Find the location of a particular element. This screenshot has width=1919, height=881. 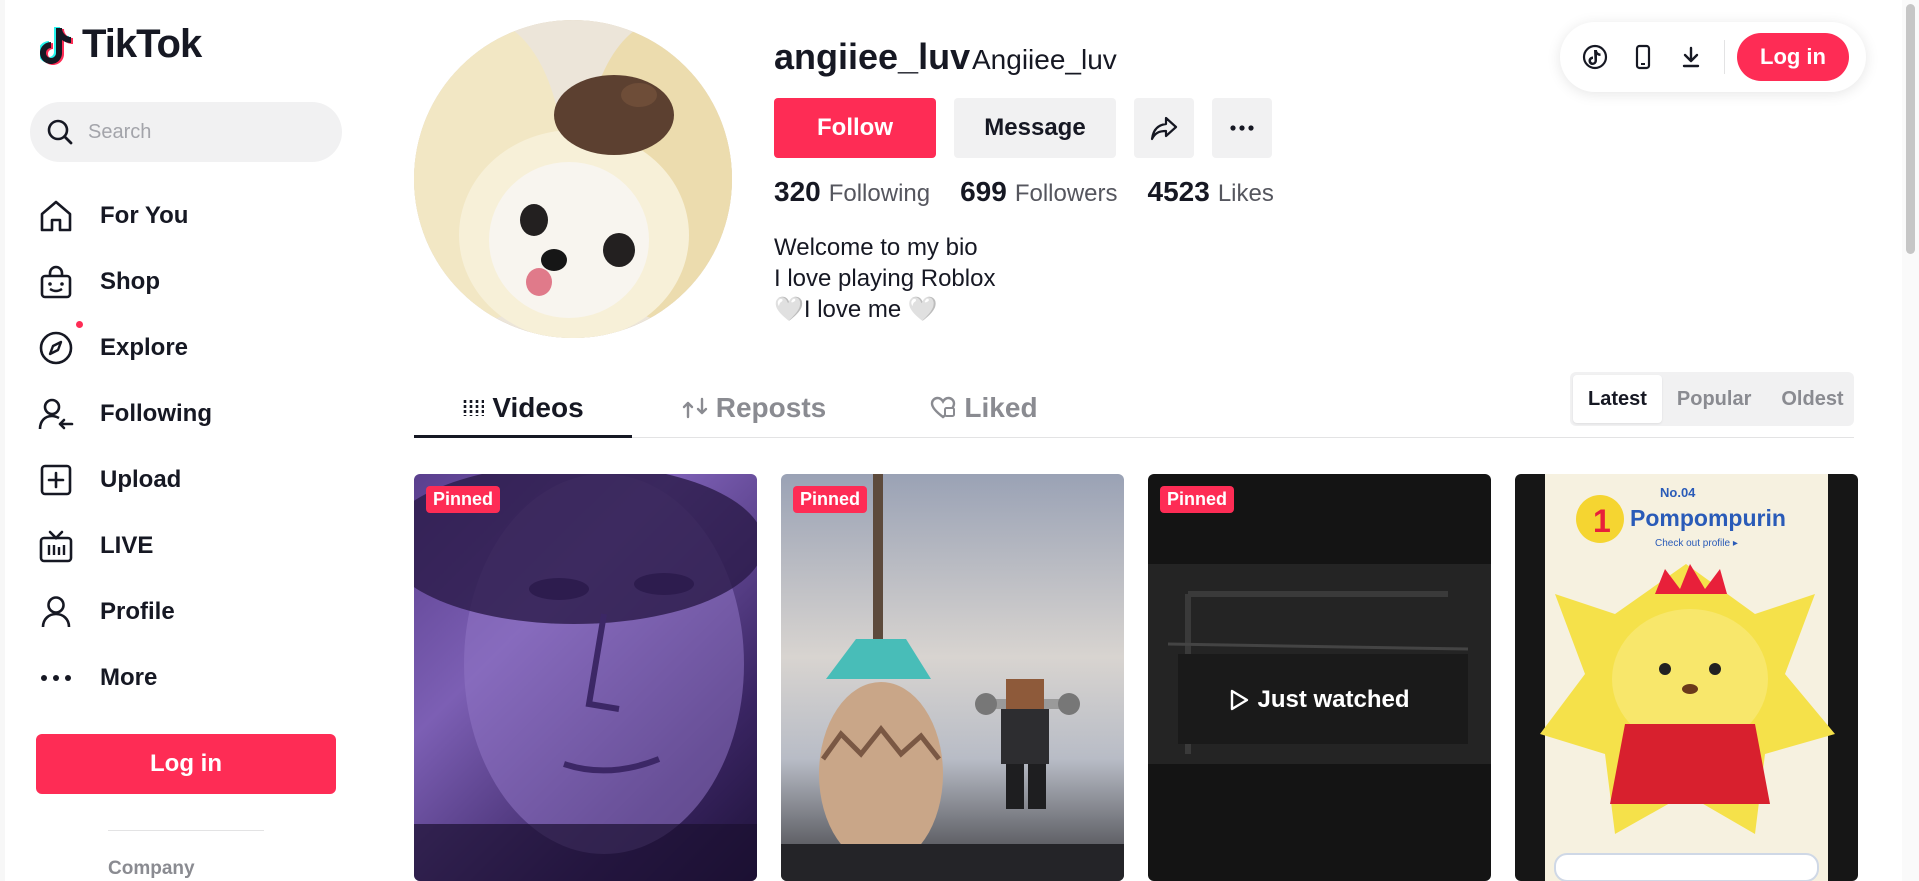

subtitle-art: Check out profile ▸ is located at coordinates (1696, 543).